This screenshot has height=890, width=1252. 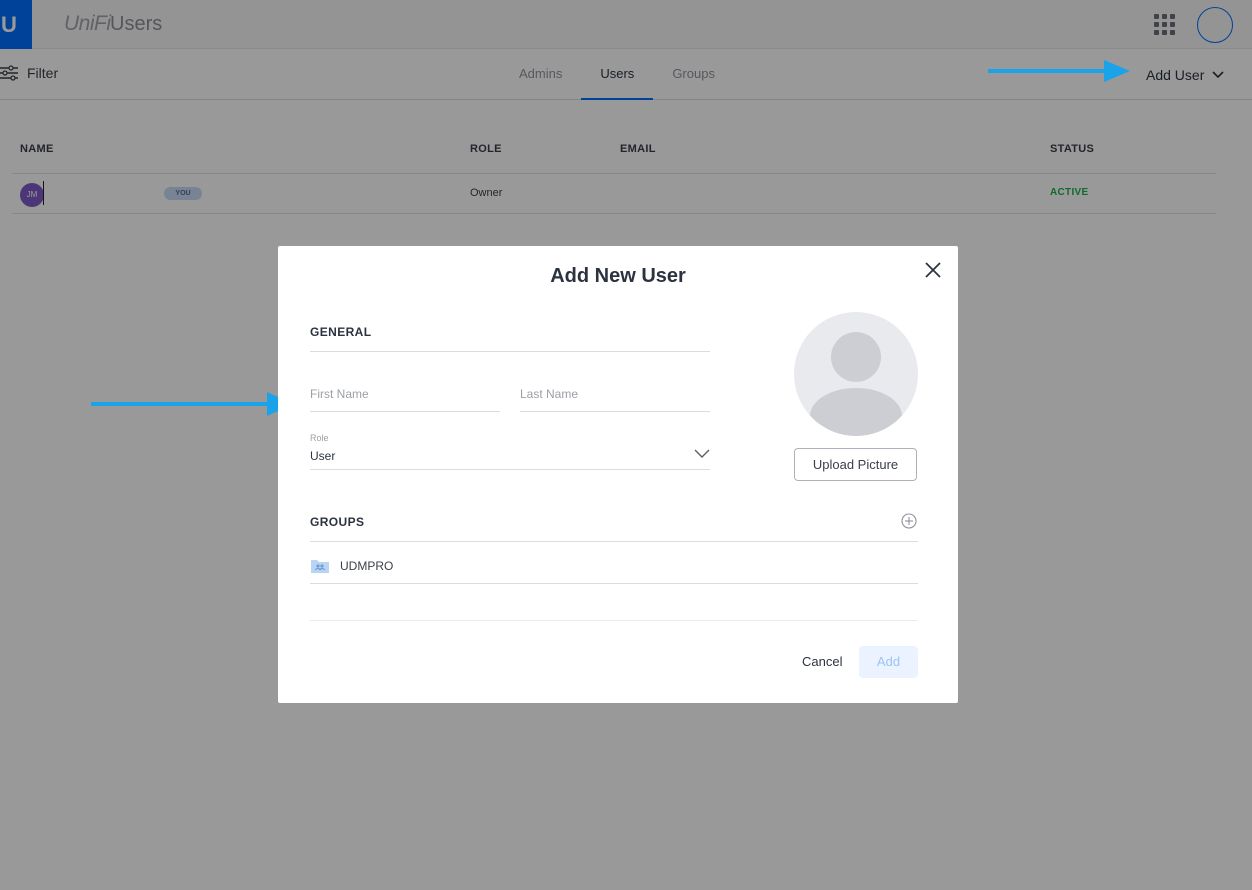 What do you see at coordinates (822, 661) in the screenshot?
I see `cancel-button: Cancel` at bounding box center [822, 661].